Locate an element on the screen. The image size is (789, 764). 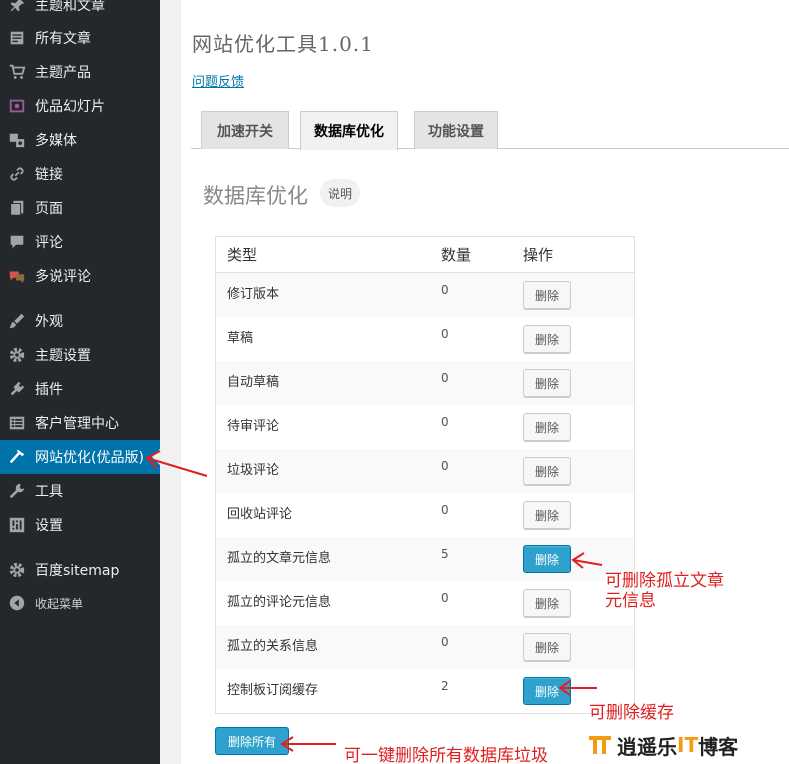
annotation-delete-all: 可一键删除所有数据库垃圾 is located at coordinates (446, 755).